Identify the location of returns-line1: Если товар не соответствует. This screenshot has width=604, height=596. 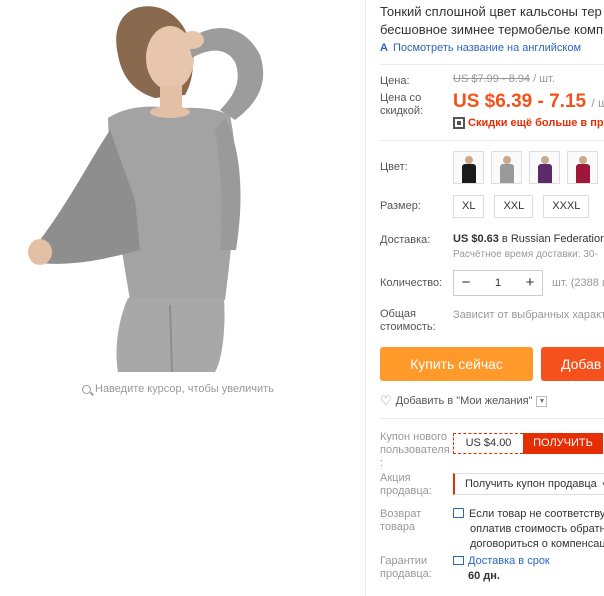
(528, 514).